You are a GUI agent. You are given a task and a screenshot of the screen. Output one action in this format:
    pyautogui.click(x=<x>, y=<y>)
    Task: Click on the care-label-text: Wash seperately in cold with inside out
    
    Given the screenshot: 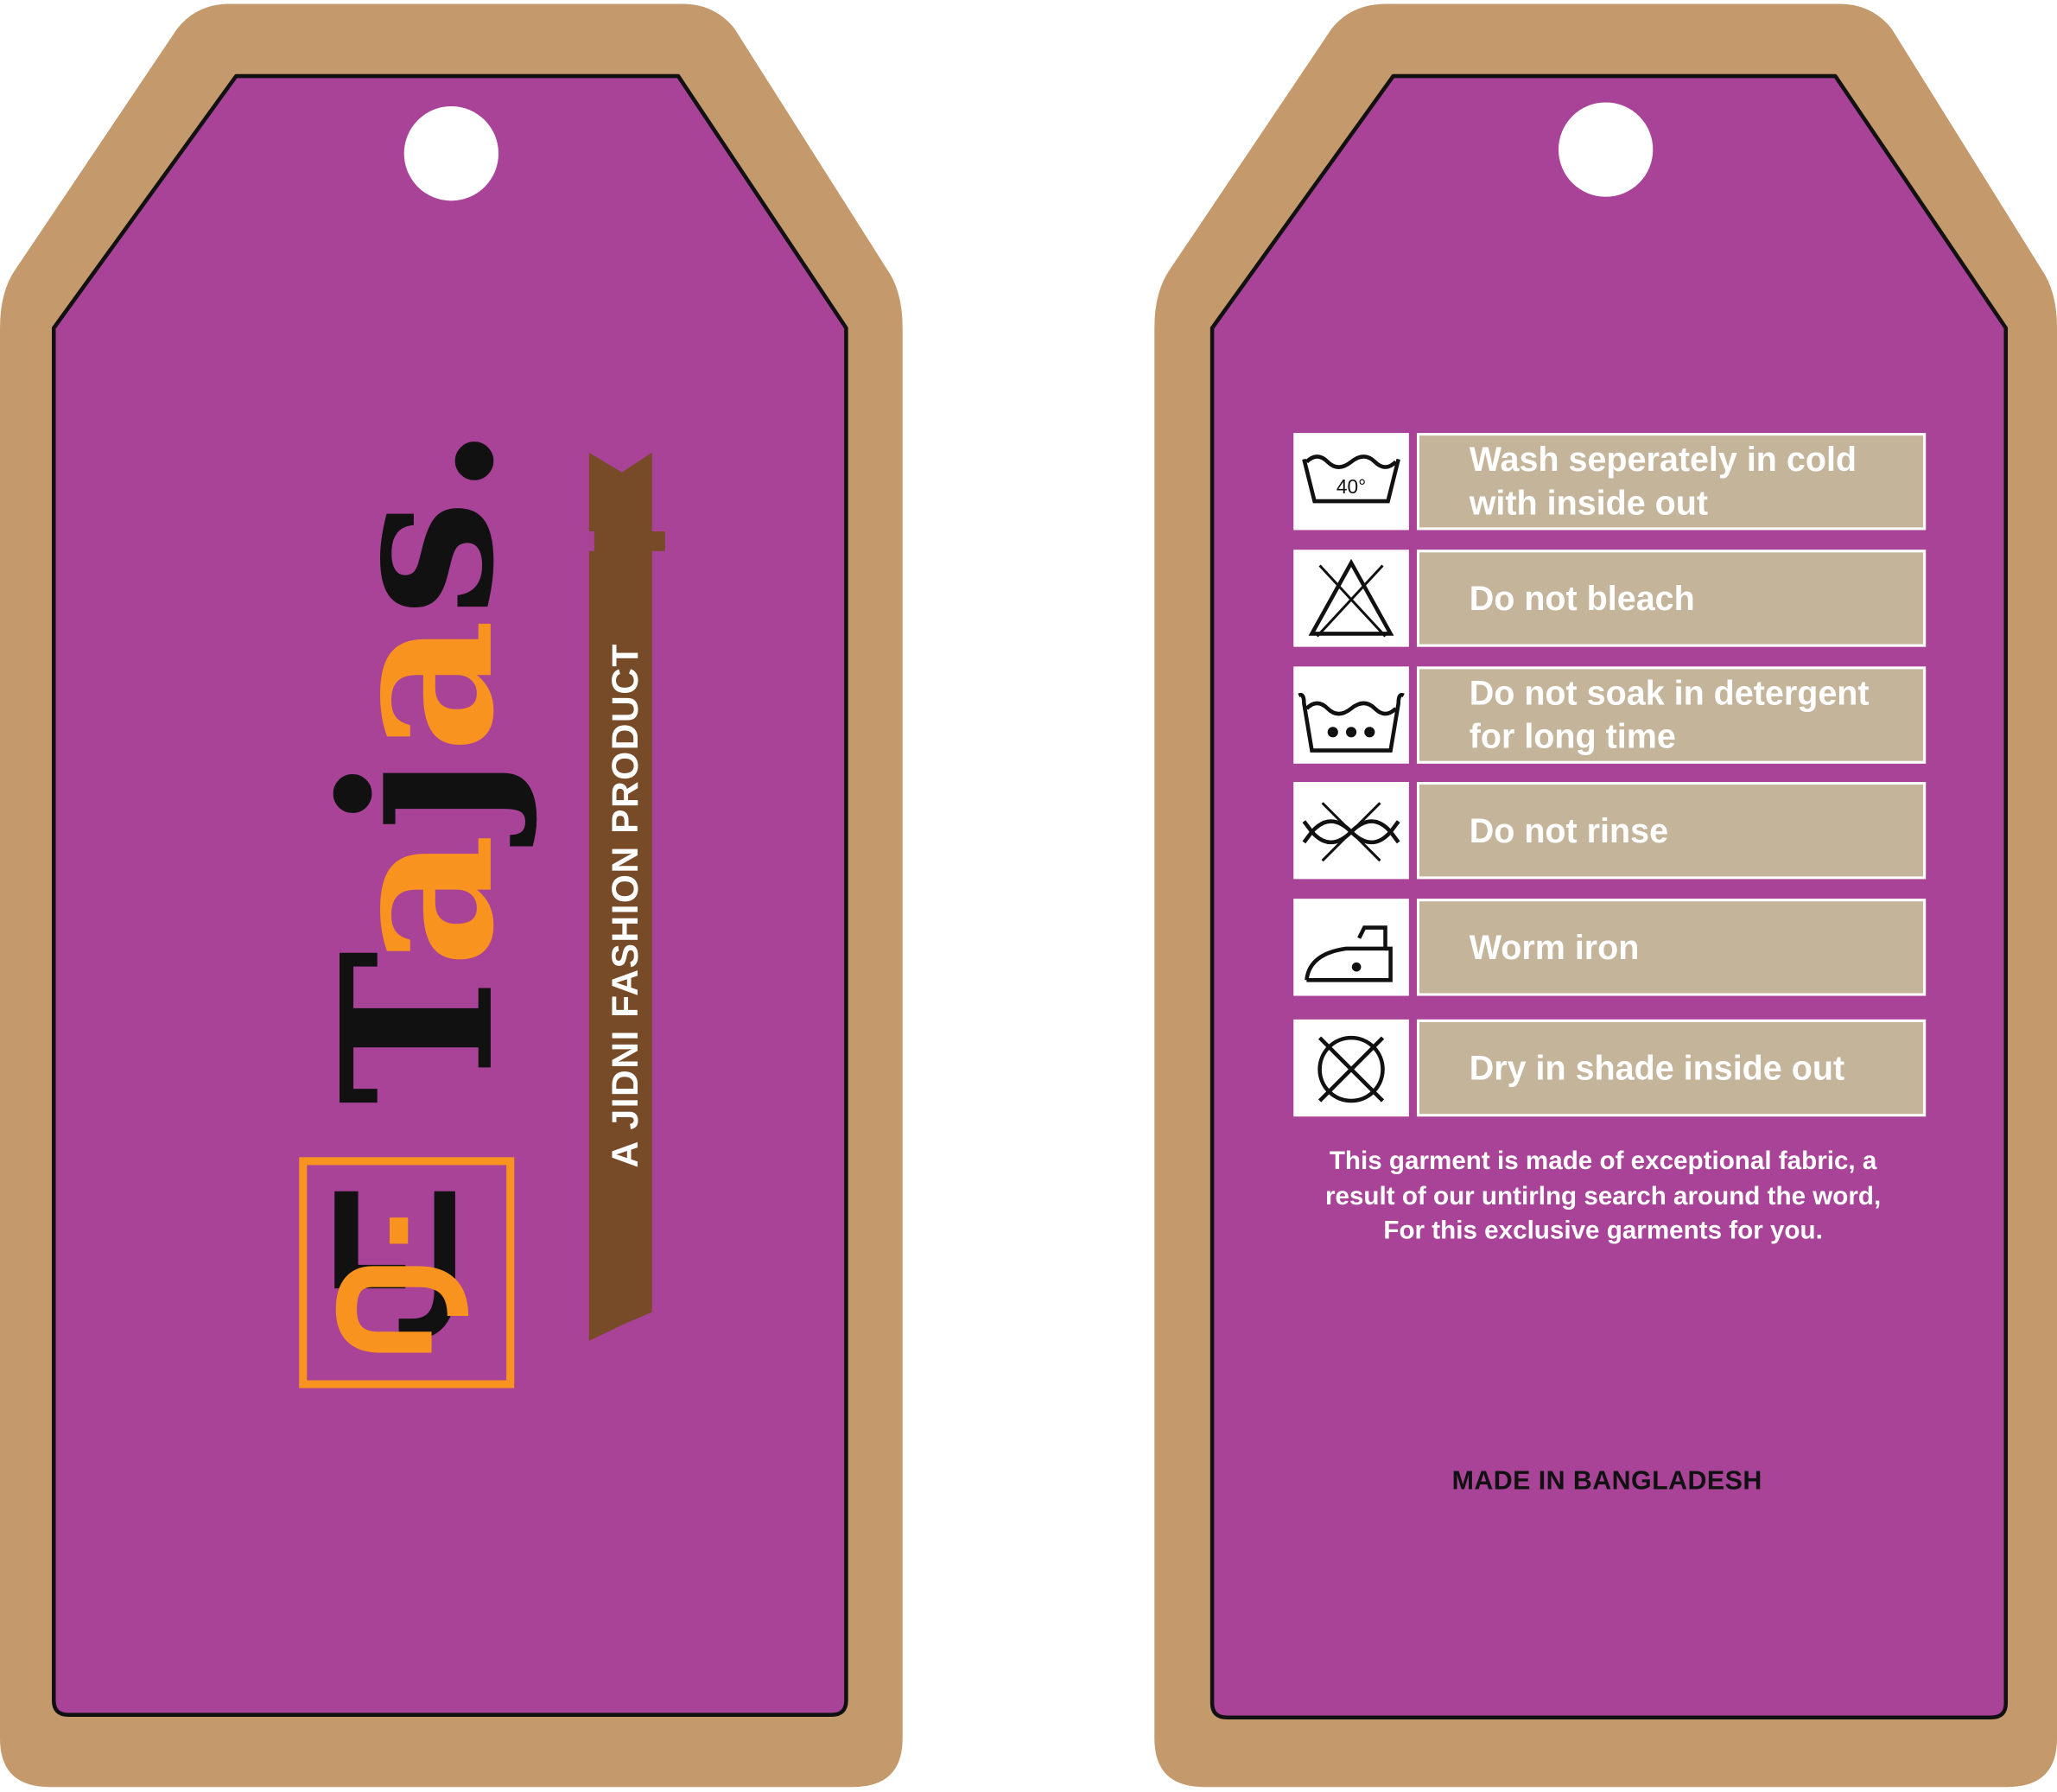 What is the action you would take?
    pyautogui.click(x=1663, y=481)
    